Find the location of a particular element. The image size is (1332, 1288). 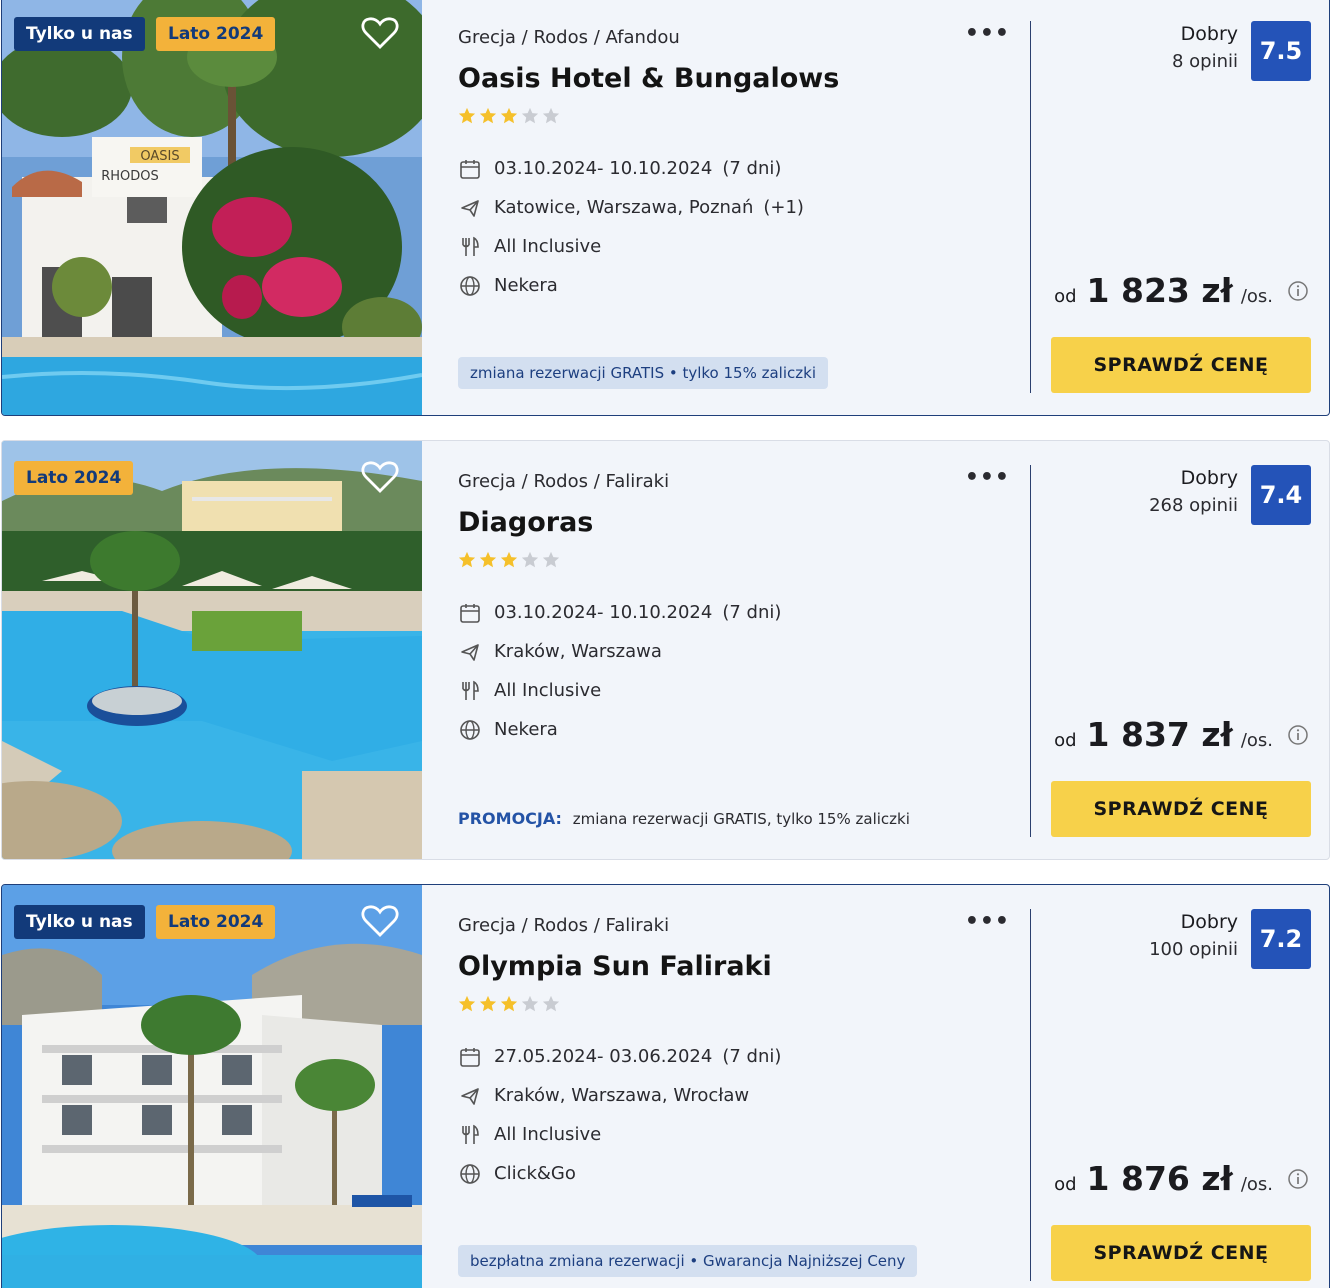

price-block: od 1 876 zł /os. is located at coordinates (1181, 1178).